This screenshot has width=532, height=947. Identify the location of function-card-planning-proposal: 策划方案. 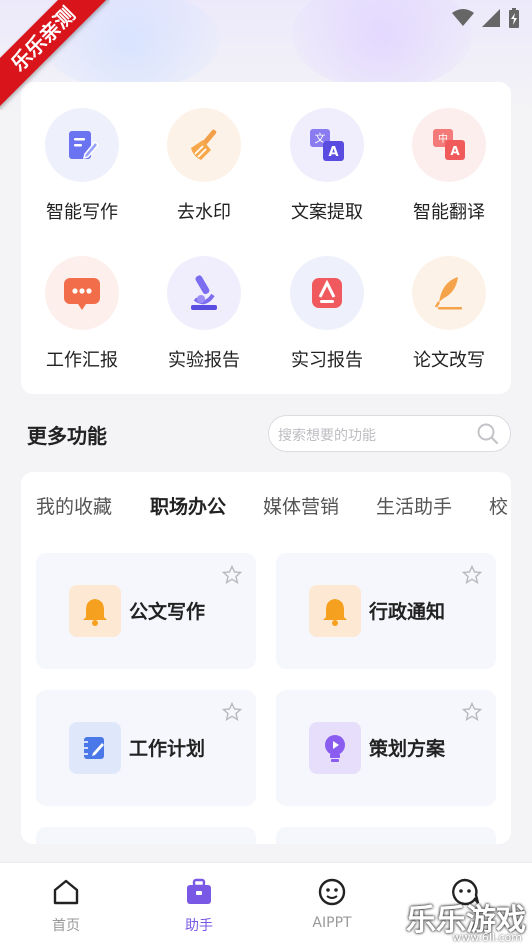
(386, 748).